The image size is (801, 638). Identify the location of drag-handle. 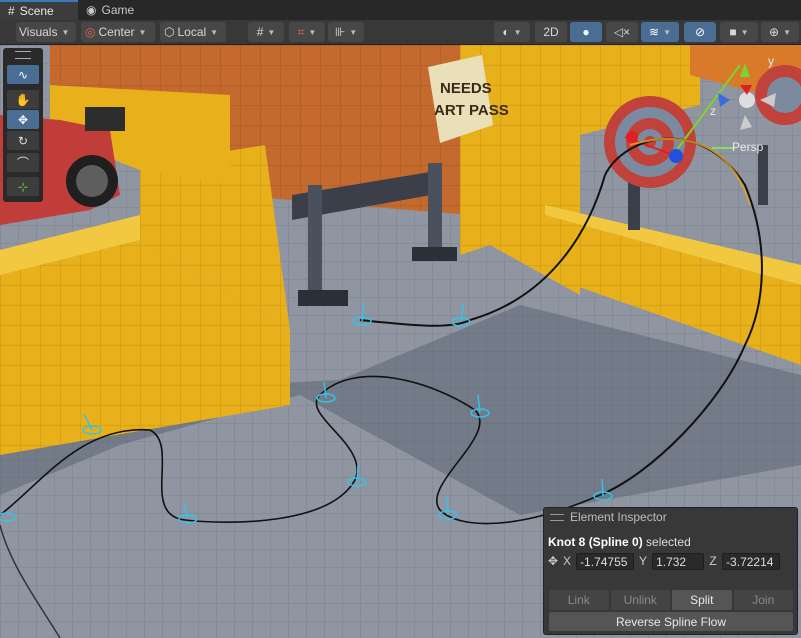
(23, 55).